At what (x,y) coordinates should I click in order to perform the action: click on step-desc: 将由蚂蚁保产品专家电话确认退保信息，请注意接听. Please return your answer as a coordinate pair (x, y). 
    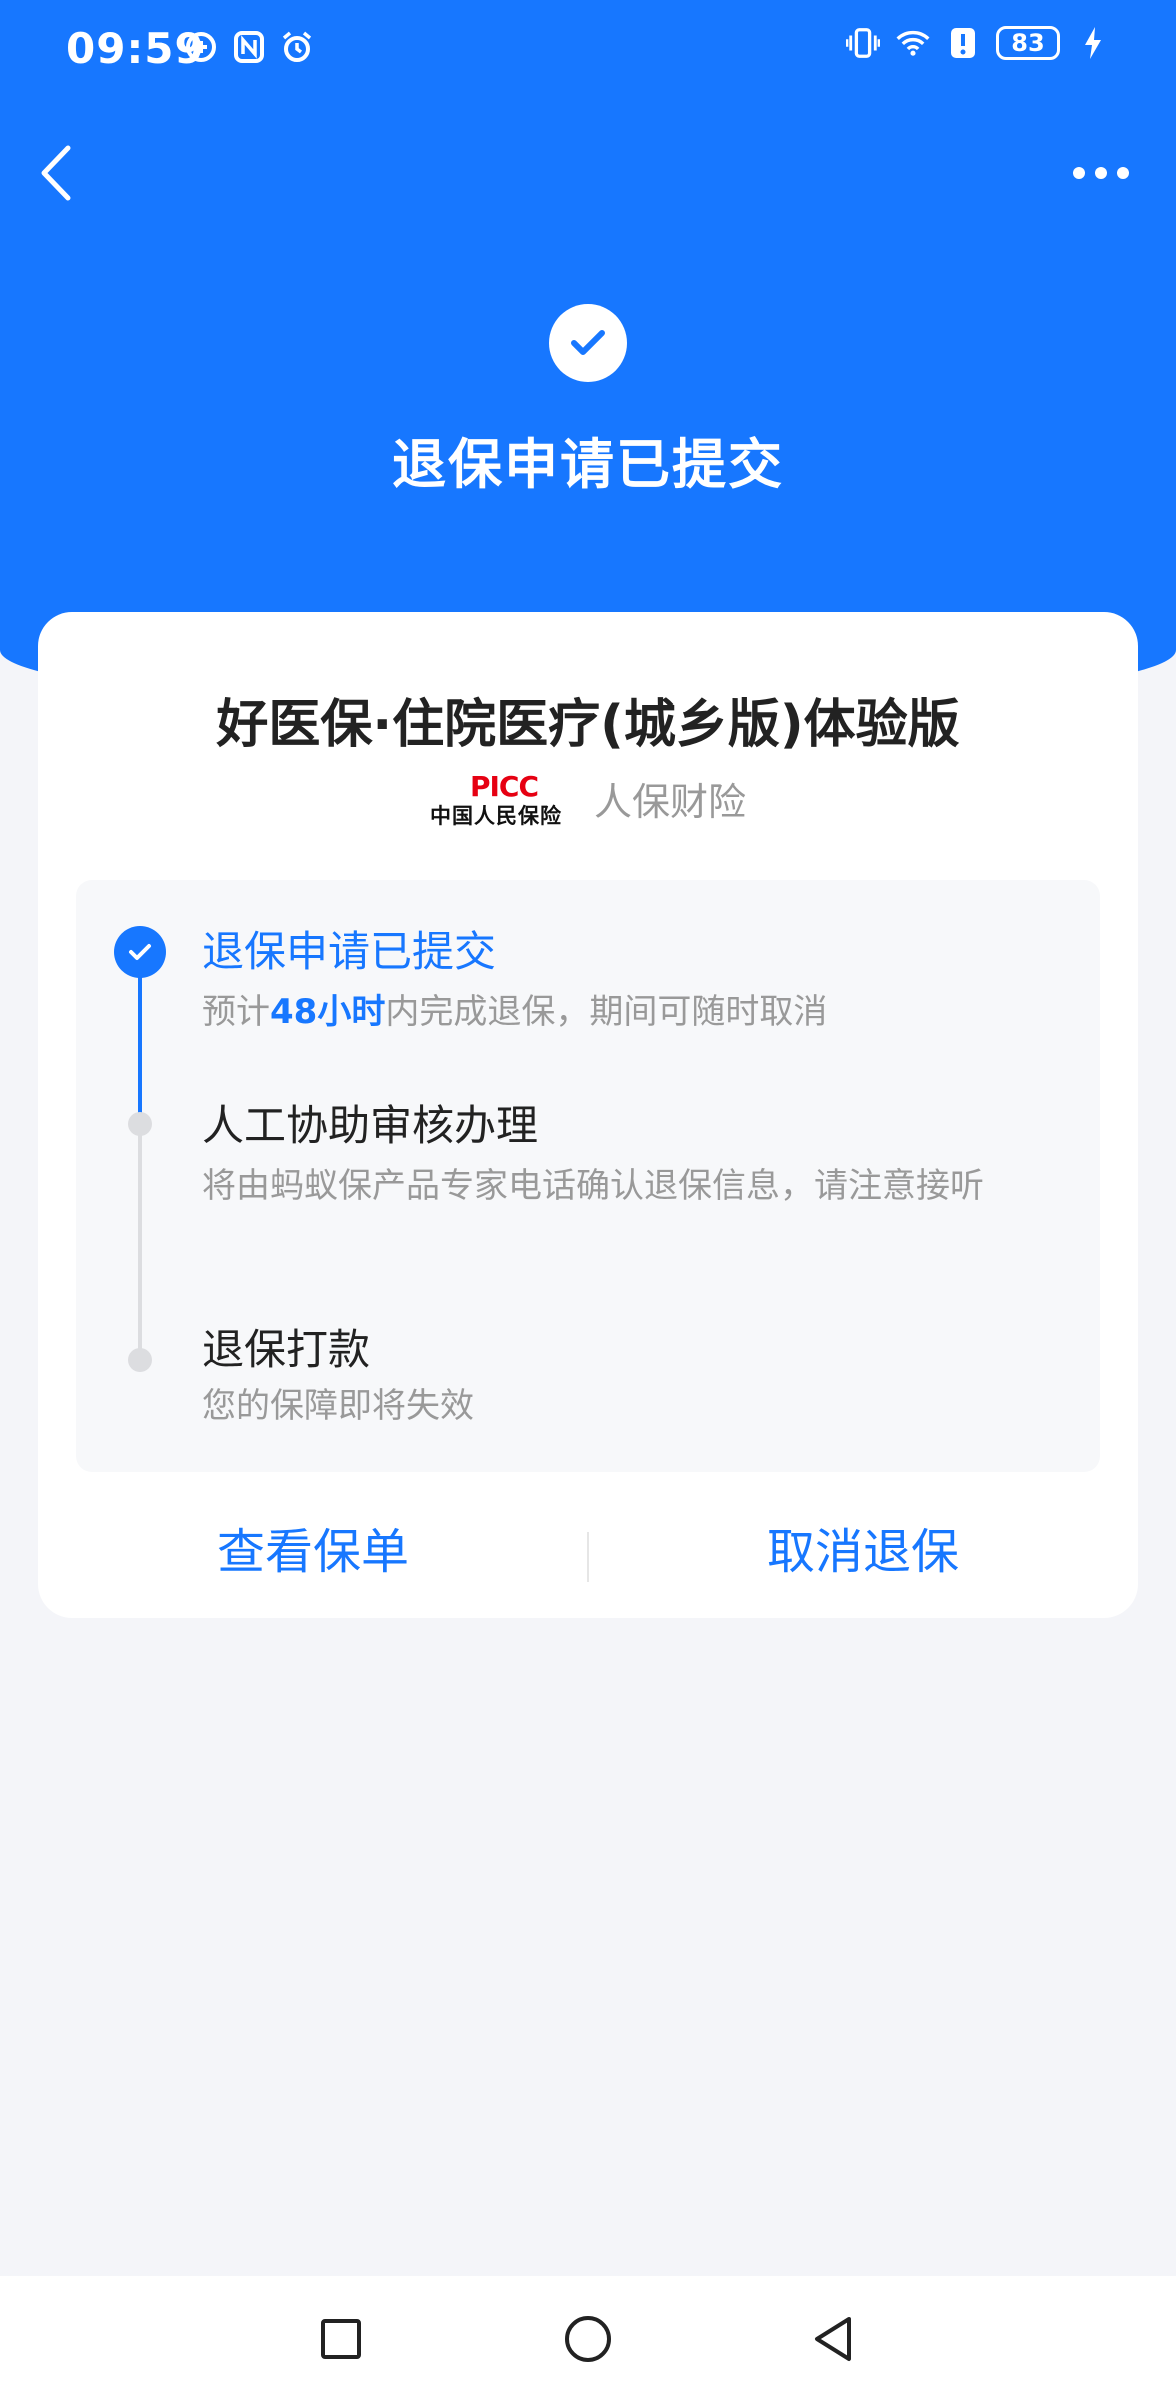
    Looking at the image, I should click on (593, 1186).